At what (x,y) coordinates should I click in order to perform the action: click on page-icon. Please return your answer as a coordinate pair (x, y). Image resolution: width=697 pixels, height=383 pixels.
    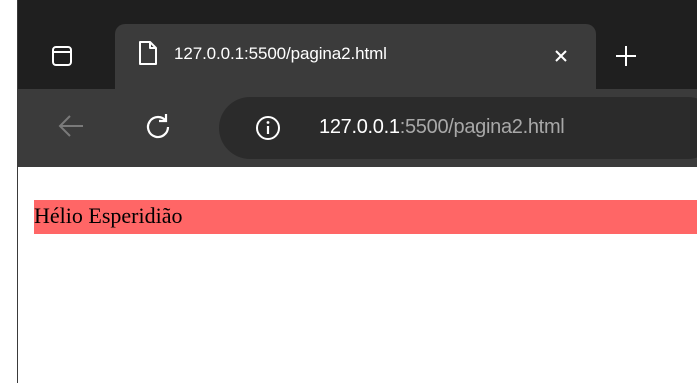
    Looking at the image, I should click on (148, 53).